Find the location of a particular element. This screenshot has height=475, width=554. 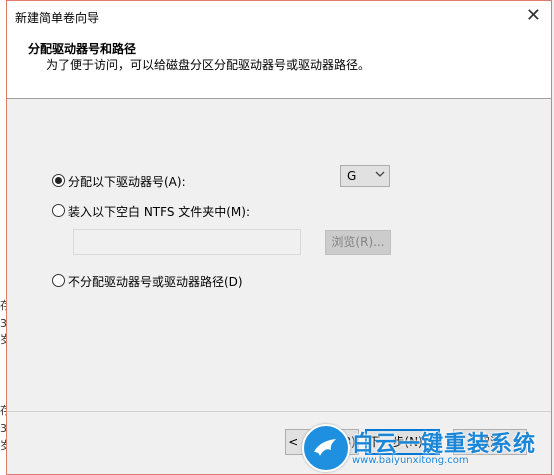

wizard-header: 分配驱动器号和路径 为了便于访问，可以给磁盘分区分配驱动器号或驱动器路径。 is located at coordinates (279, 65).